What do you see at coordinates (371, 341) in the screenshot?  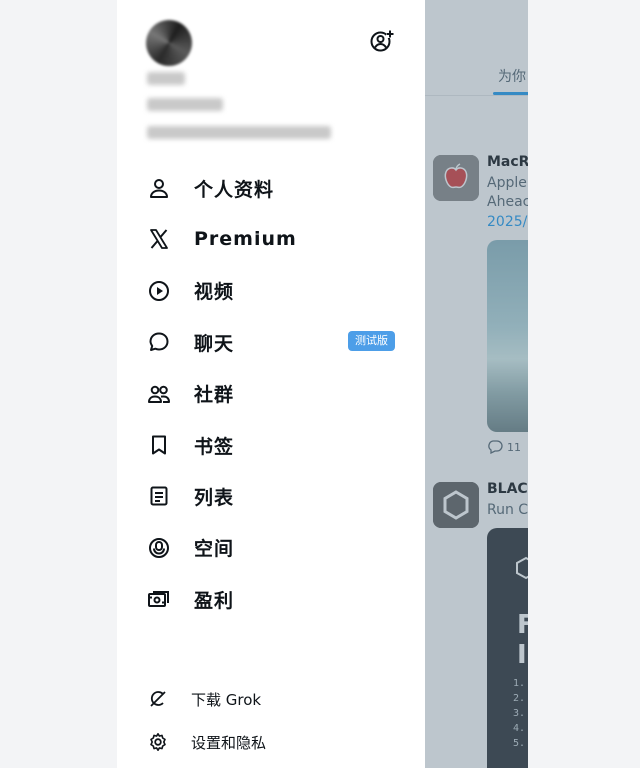 I see `beta-badge: 测试版` at bounding box center [371, 341].